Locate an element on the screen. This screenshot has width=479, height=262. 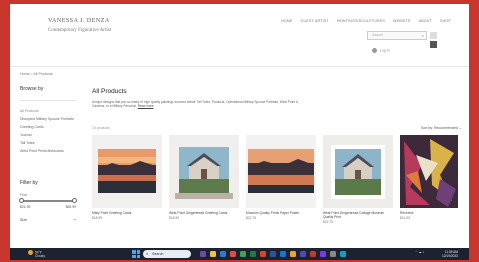
sidebar-item-journal: Journal is located at coordinates (48, 135).